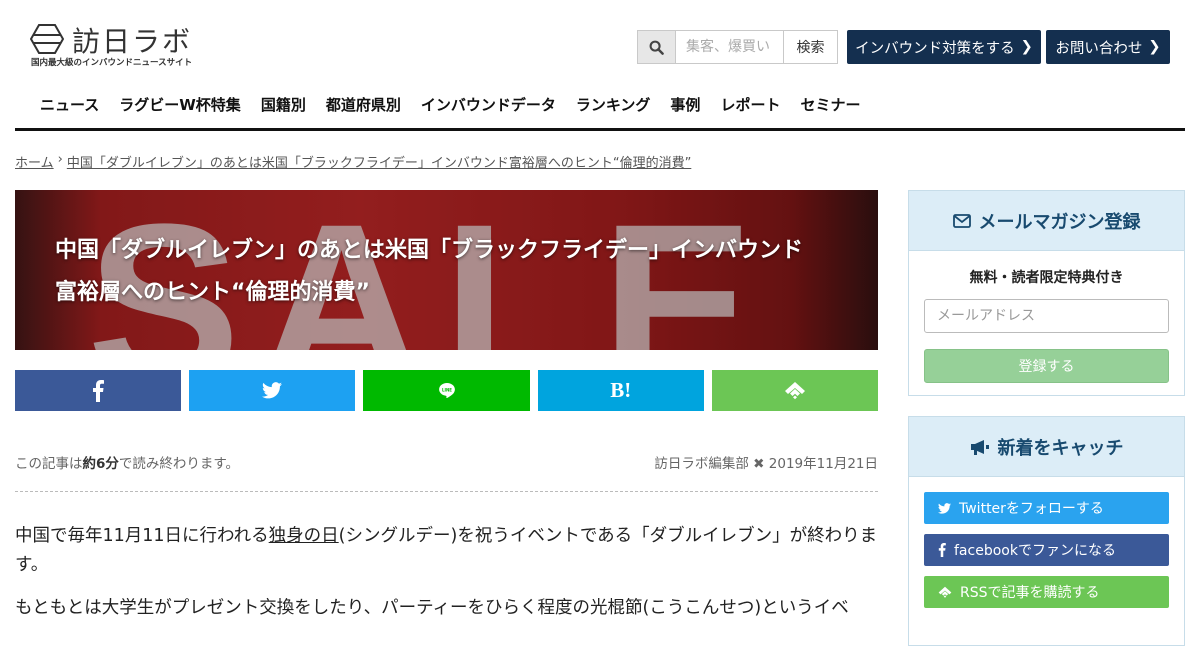 This screenshot has width=1200, height=646. What do you see at coordinates (961, 220) in the screenshot?
I see `envelope-icon` at bounding box center [961, 220].